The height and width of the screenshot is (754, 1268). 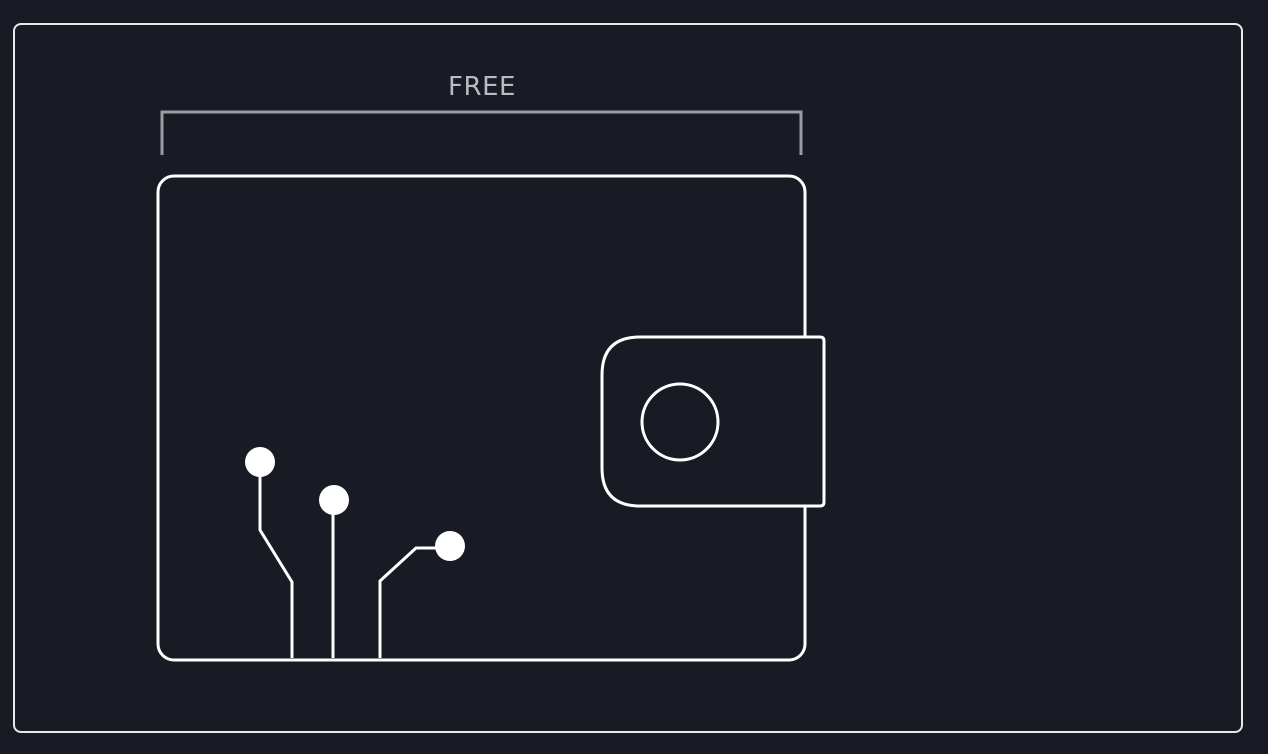 I want to click on circuit-traces, so click(x=353, y=561).